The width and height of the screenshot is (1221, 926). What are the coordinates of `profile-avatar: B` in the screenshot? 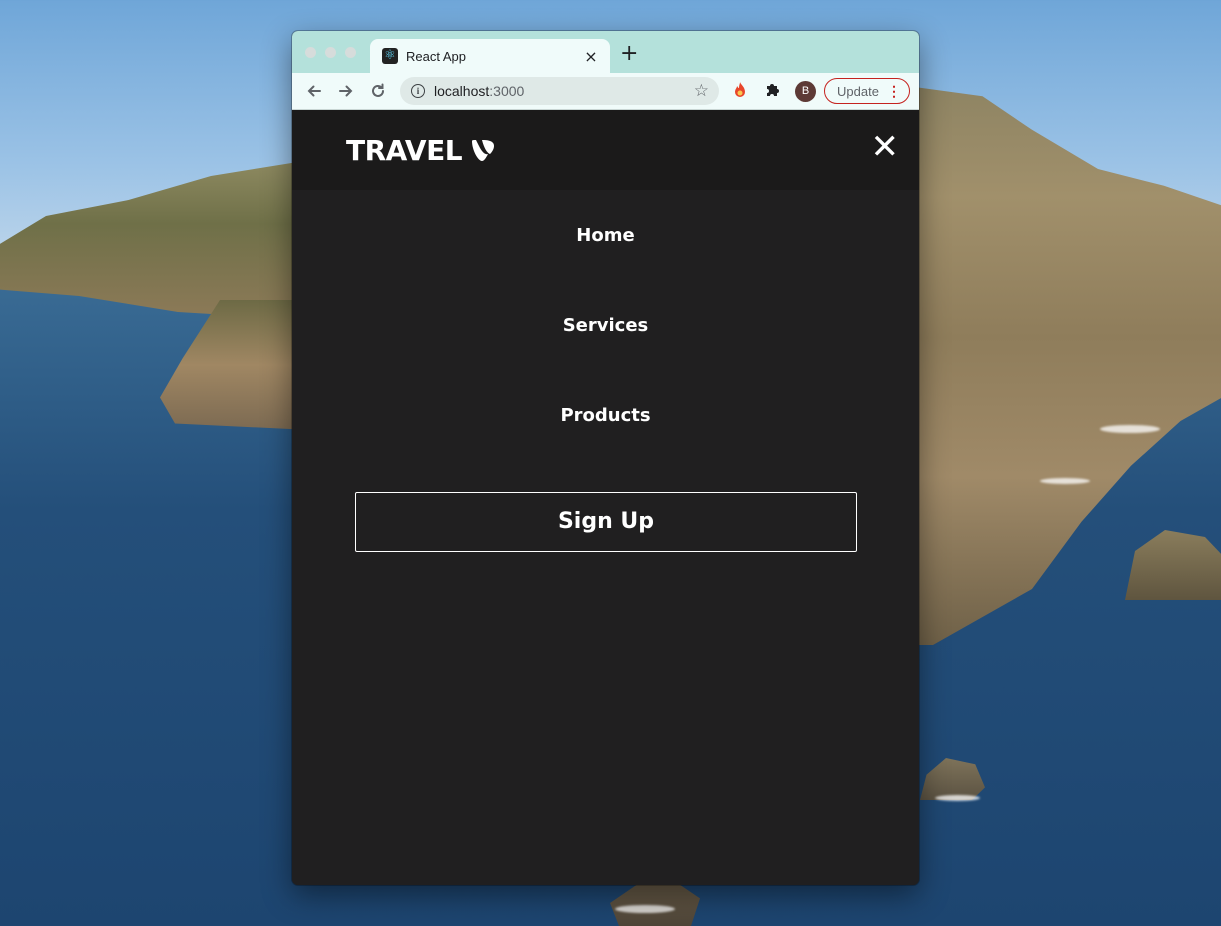 It's located at (805, 91).